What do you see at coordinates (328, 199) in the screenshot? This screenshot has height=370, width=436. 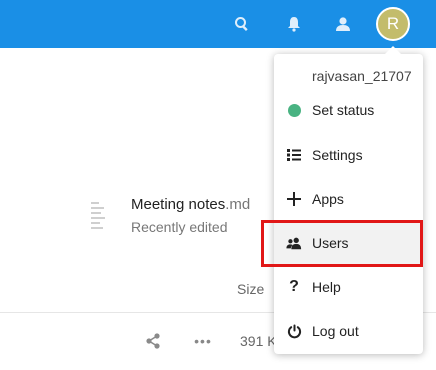 I see `menu-item-label: Apps` at bounding box center [328, 199].